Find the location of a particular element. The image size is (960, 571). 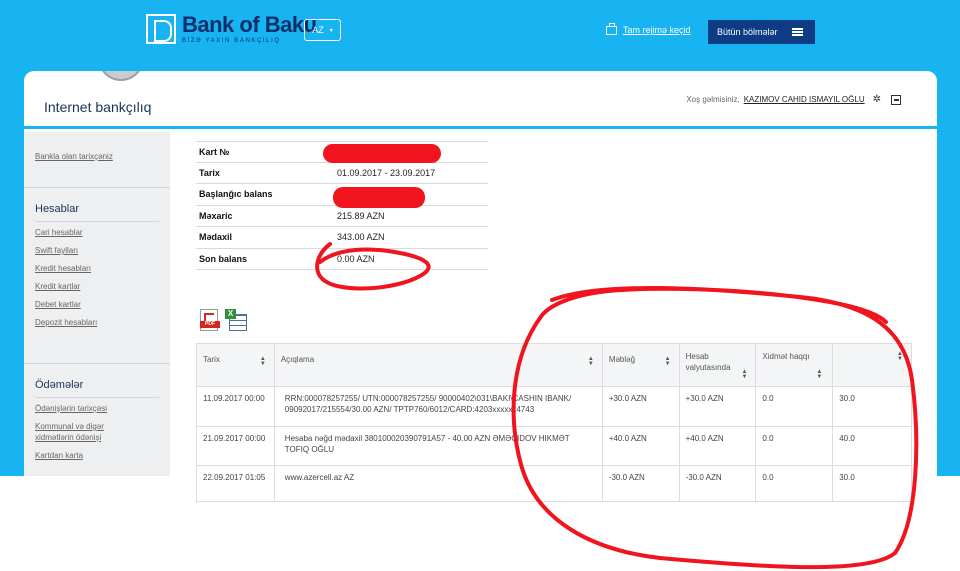

column-header-balance: ▲ ▼ is located at coordinates (872, 365).